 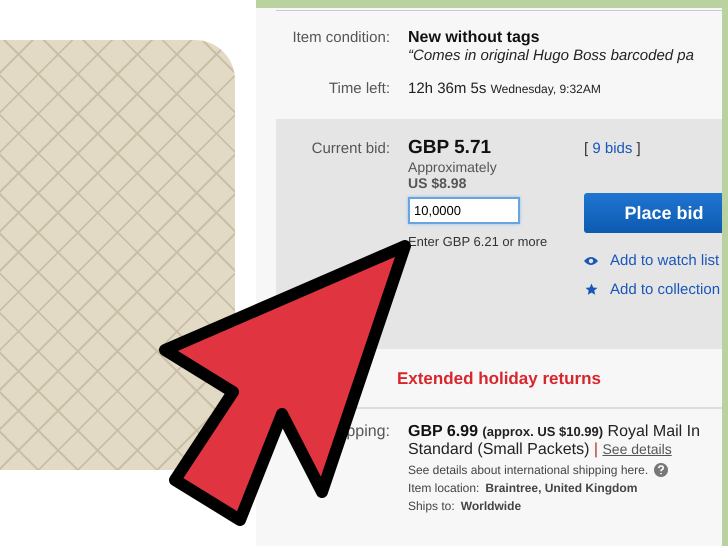 What do you see at coordinates (340, 37) in the screenshot?
I see `field-label: Item condition:` at bounding box center [340, 37].